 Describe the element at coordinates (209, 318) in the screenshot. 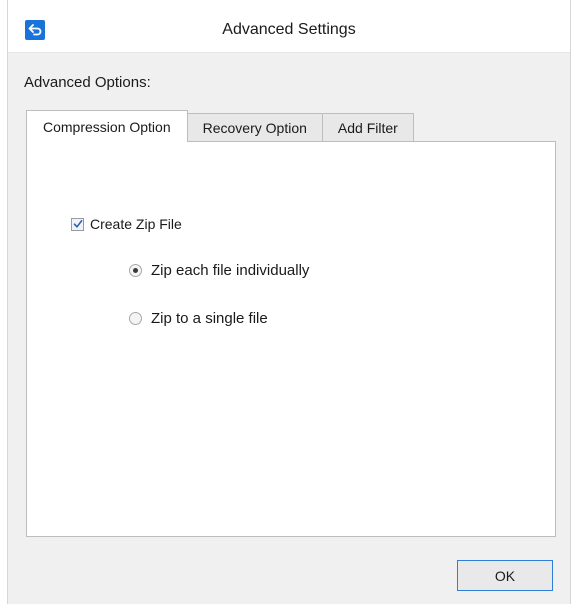

I see `zip-to-single-file-label: Zip to a single file` at that location.